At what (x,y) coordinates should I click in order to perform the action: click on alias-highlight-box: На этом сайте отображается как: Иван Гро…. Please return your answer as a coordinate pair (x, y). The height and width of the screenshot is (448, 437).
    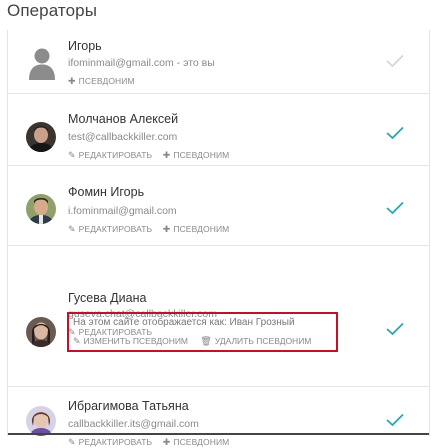
    Looking at the image, I should click on (202, 332).